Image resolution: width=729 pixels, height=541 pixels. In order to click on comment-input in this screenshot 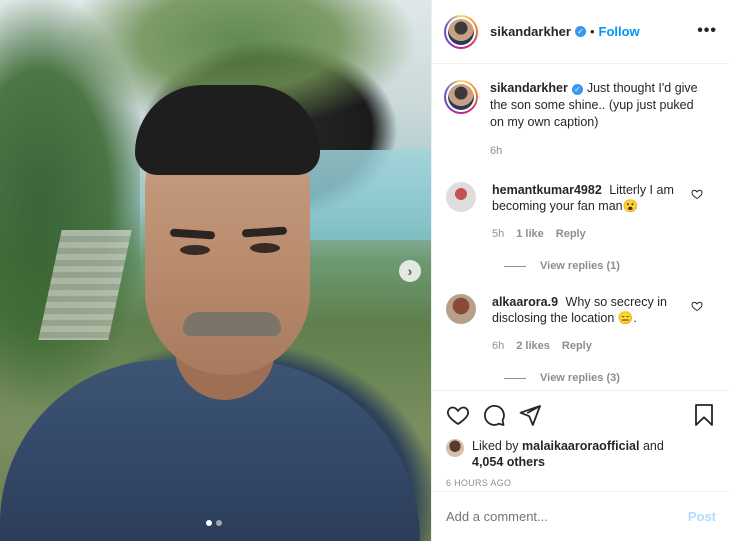, I will do `click(567, 516)`.